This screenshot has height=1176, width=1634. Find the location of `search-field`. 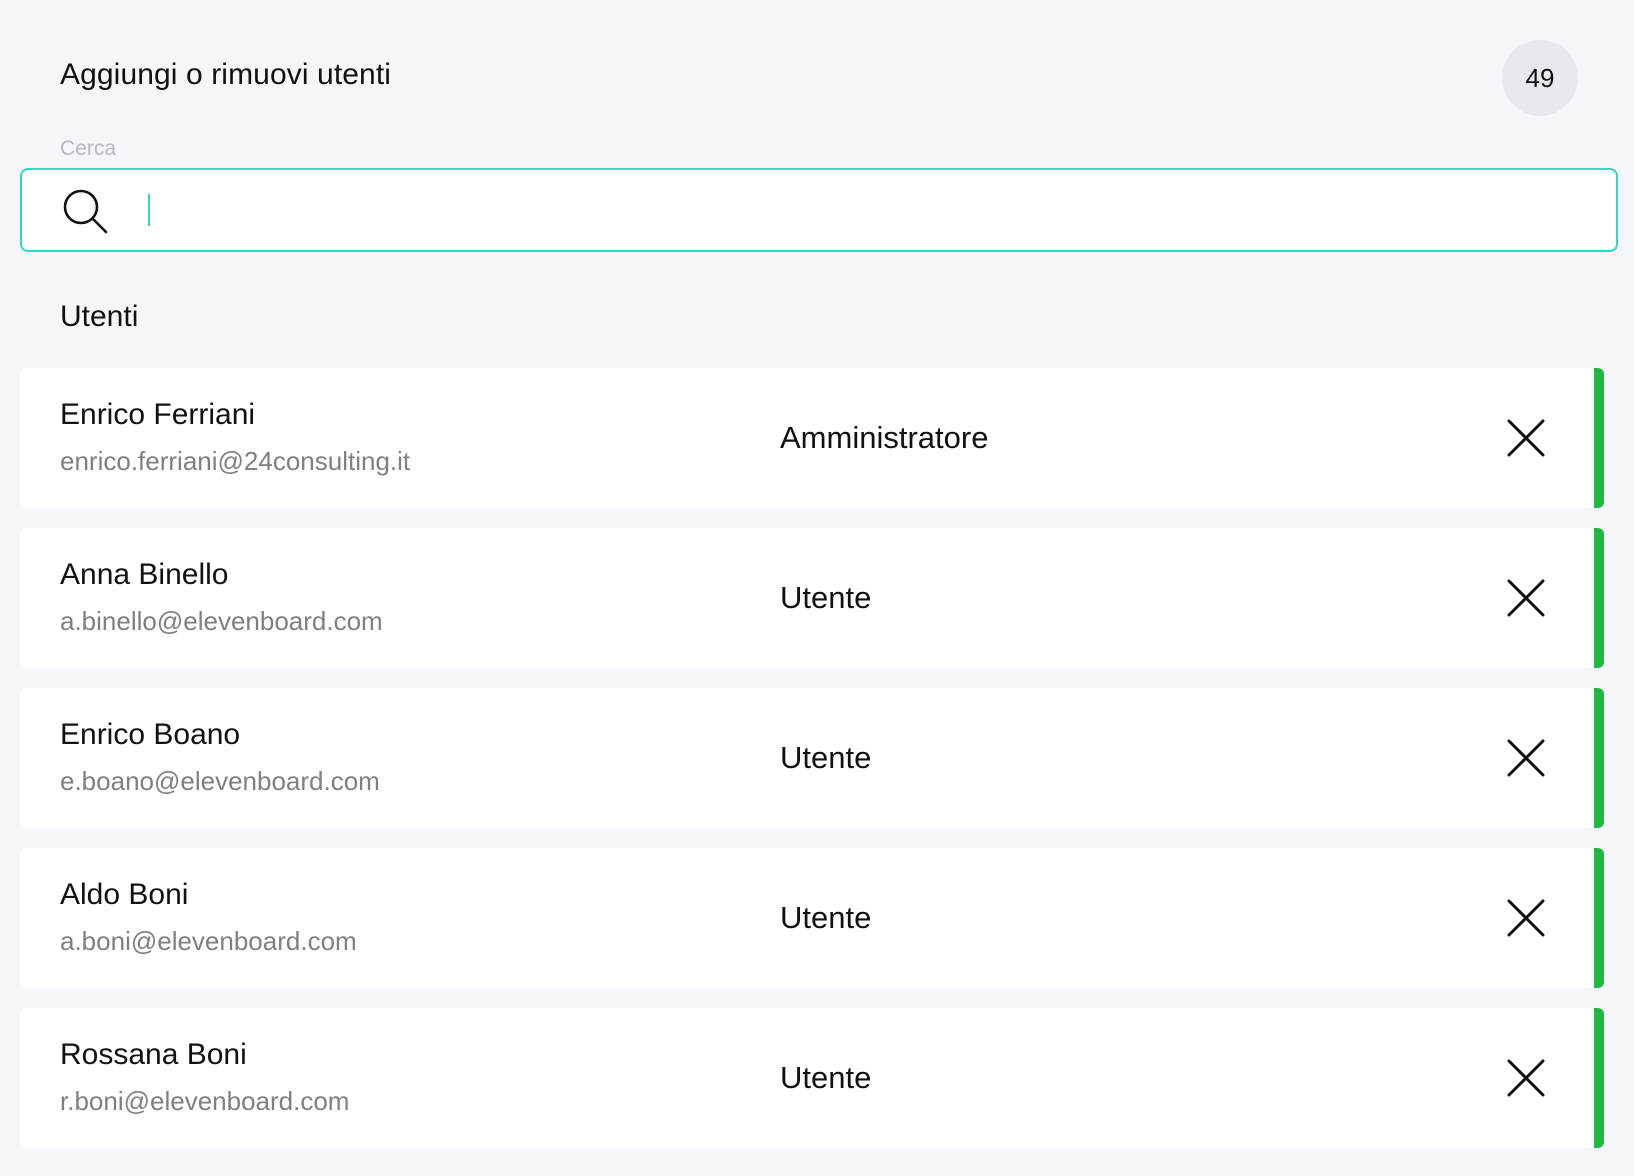

search-field is located at coordinates (819, 210).